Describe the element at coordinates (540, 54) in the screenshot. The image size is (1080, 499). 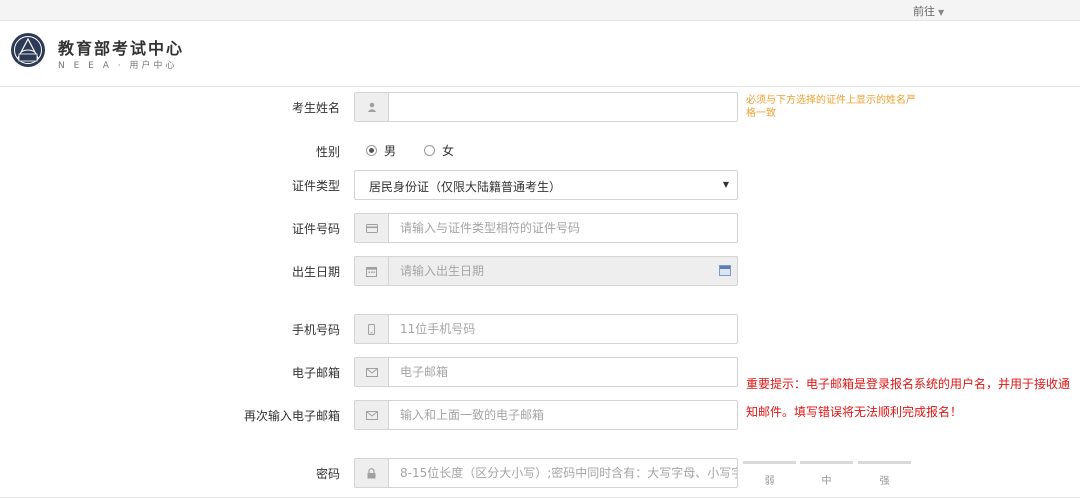
I see `header: 教育部考试中心 N E E A · 用户中心` at that location.